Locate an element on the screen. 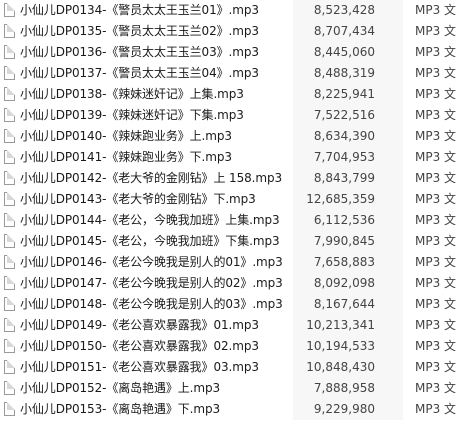  file-size: 10,848,430 is located at coordinates (348, 367).